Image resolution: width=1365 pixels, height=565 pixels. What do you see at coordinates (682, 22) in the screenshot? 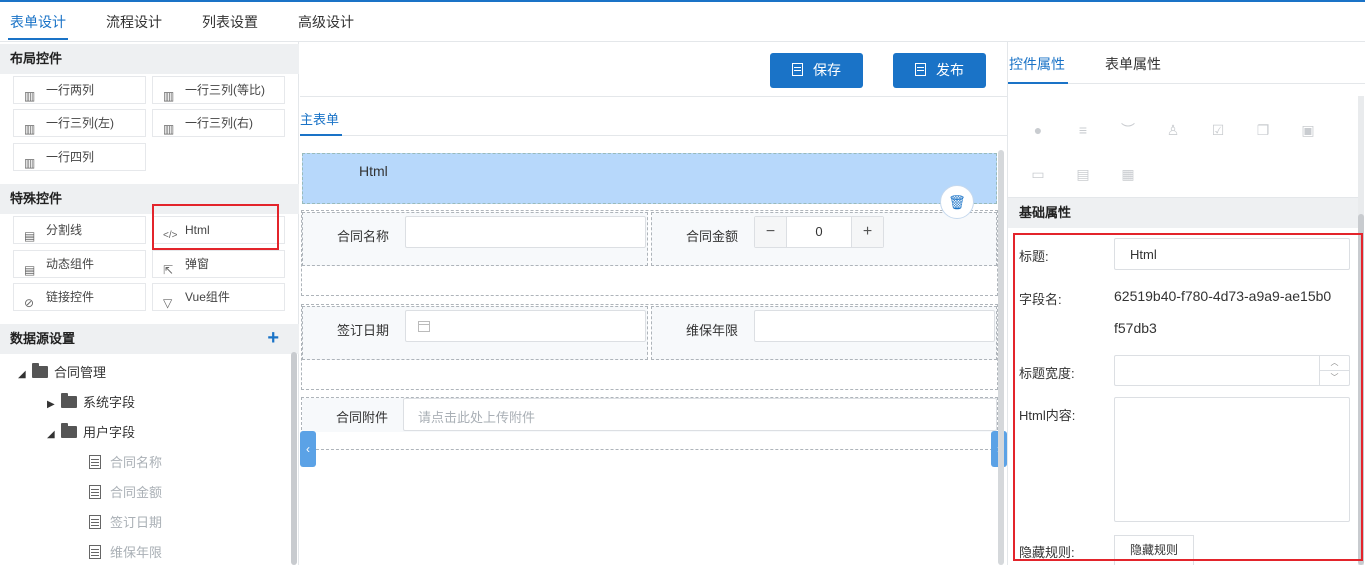
I see `top-tab-bar: 表单设计 流程设计 列表设置 高级设计` at bounding box center [682, 22].